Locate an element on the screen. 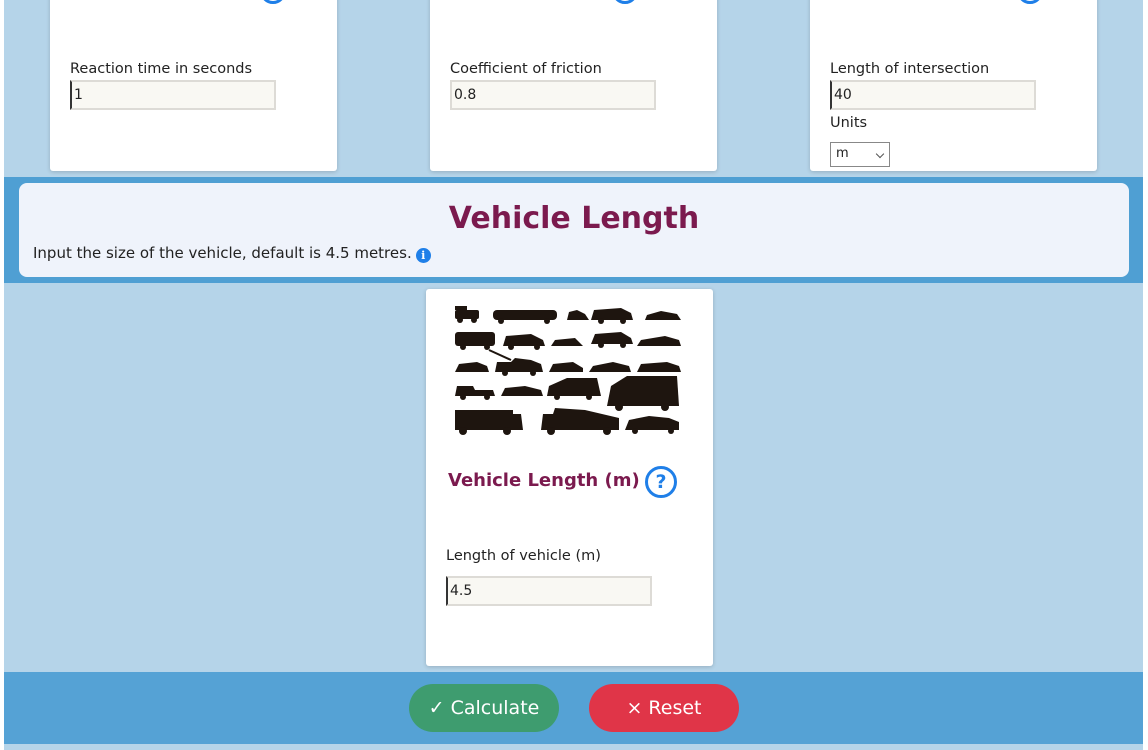 This screenshot has width=1148, height=750. intersection-label: Length of intersection is located at coordinates (910, 69).